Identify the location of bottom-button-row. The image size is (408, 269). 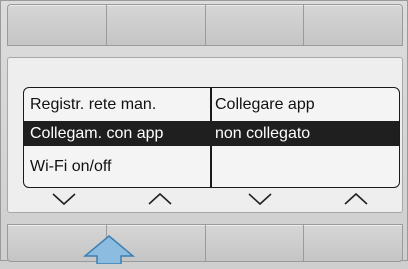
(205, 243).